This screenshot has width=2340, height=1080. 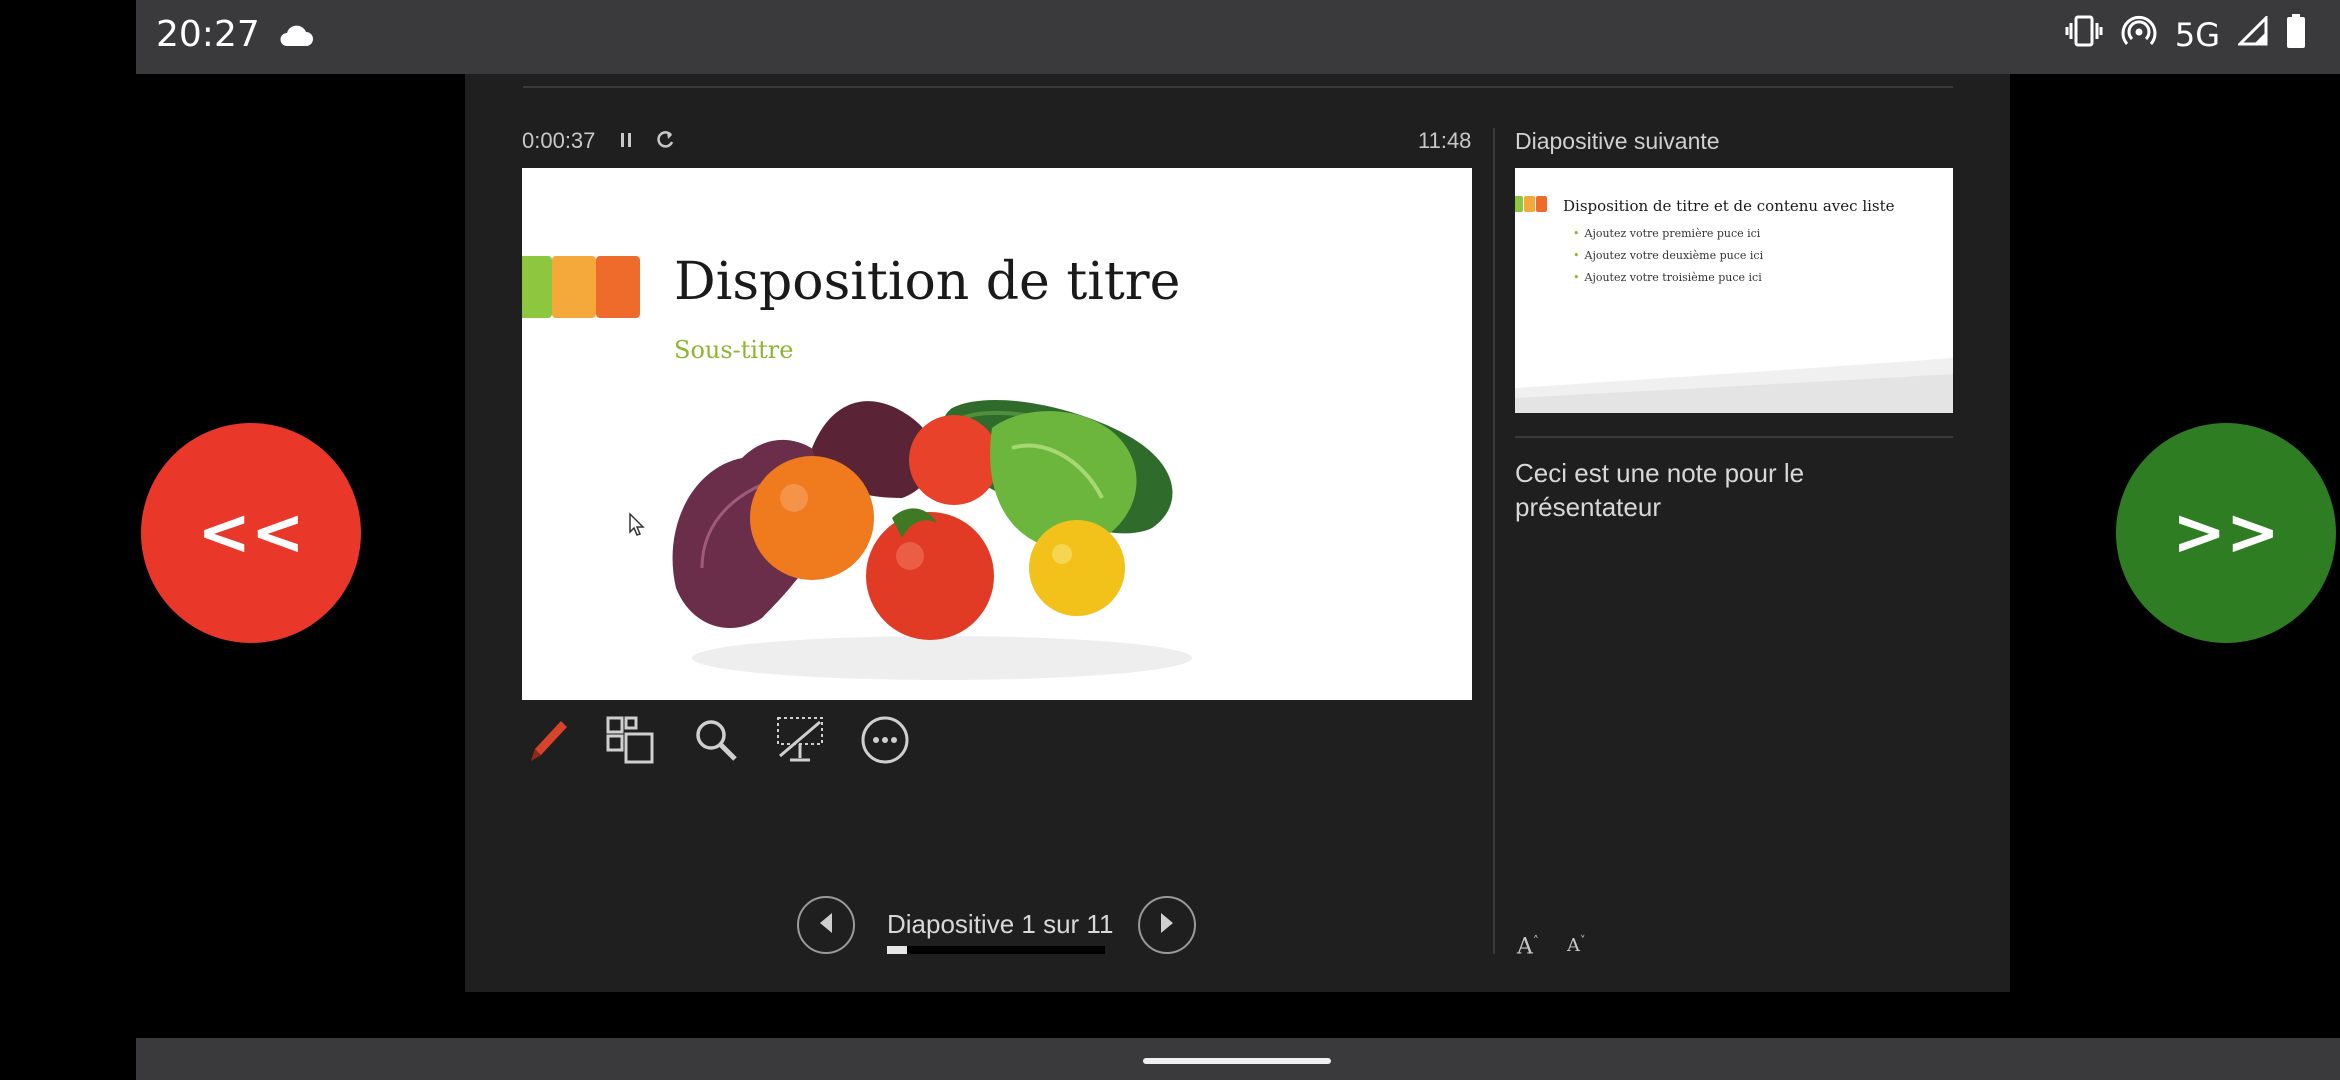 What do you see at coordinates (1617, 141) in the screenshot?
I see `next-slide-label: Diapositive suivante` at bounding box center [1617, 141].